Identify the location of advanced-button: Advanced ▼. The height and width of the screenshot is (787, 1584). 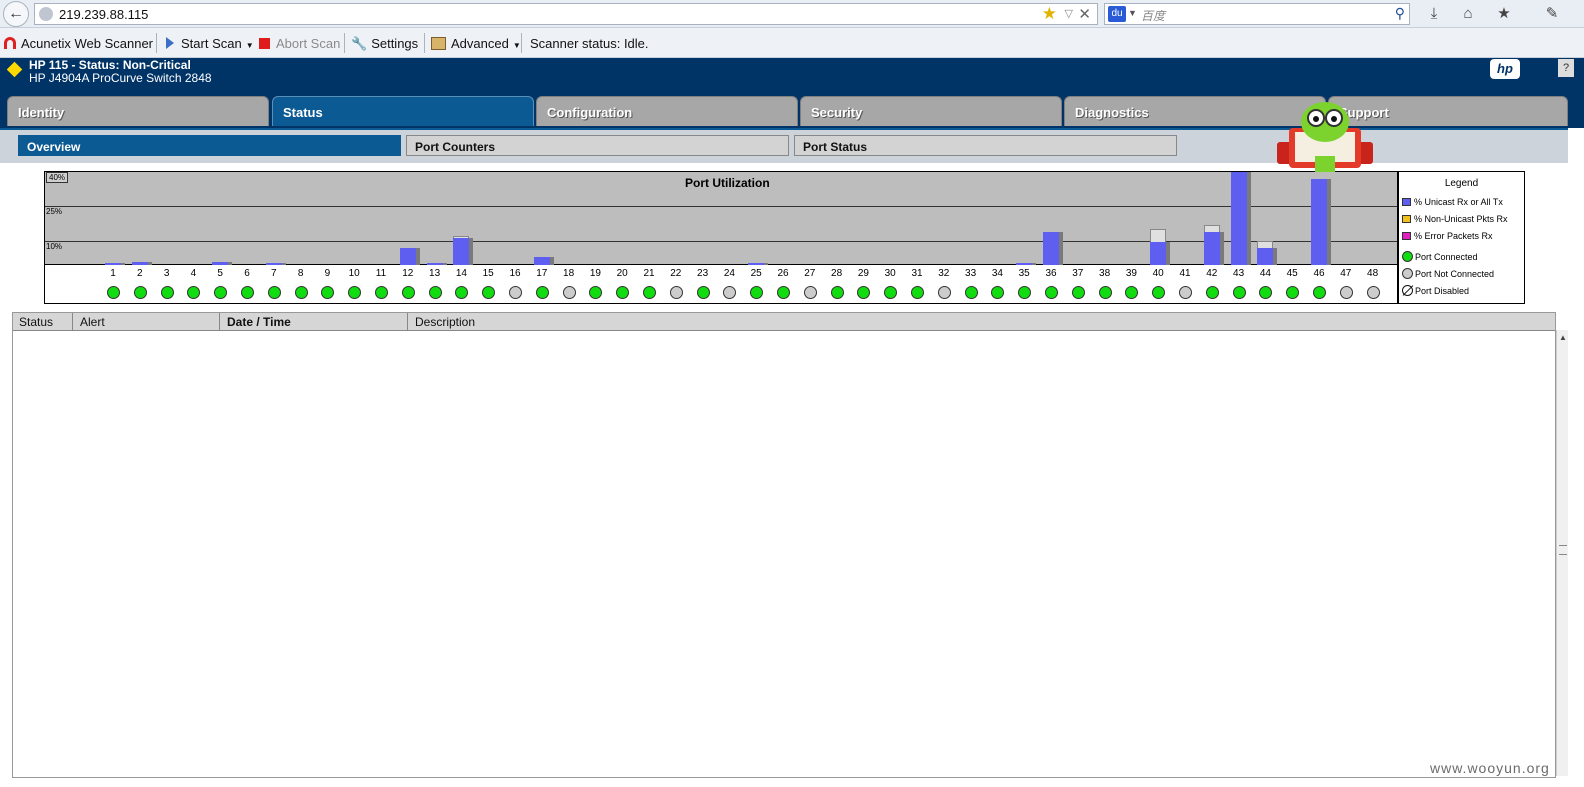
(476, 43).